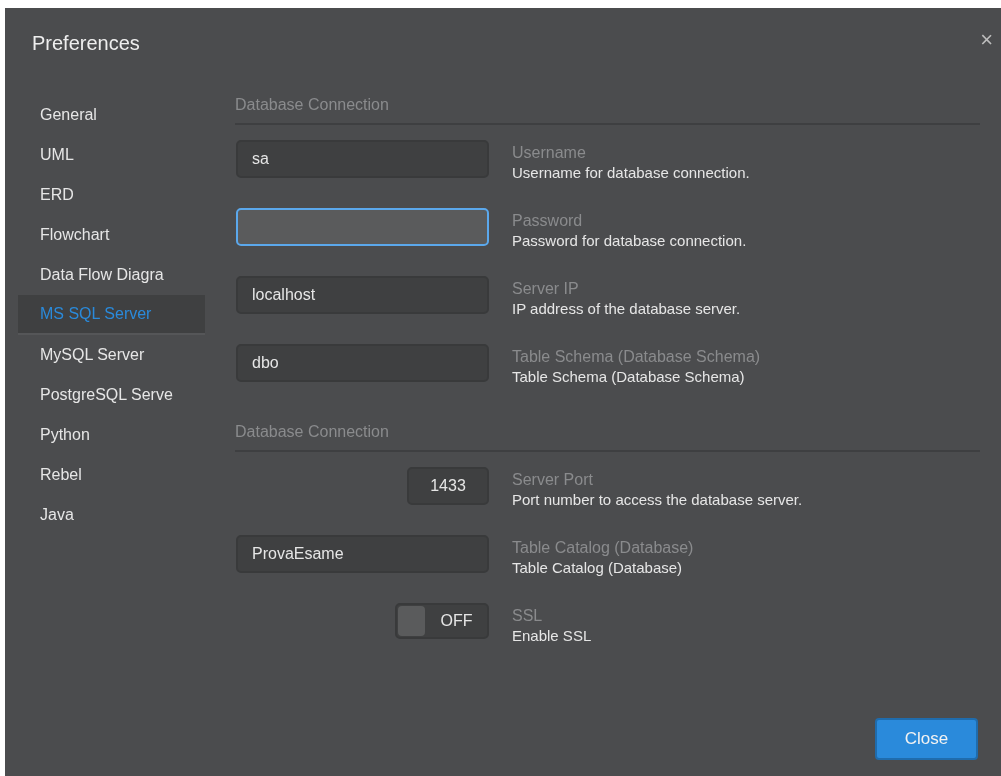 The width and height of the screenshot is (1001, 776). Describe the element at coordinates (548, 221) in the screenshot. I see `setting-label: Password` at that location.